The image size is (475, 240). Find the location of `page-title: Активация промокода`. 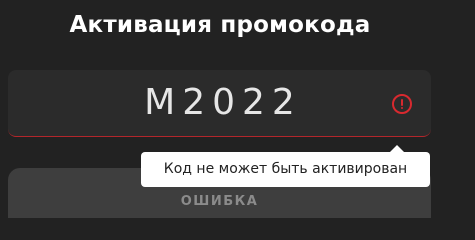

page-title: Активация промокода is located at coordinates (220, 25).